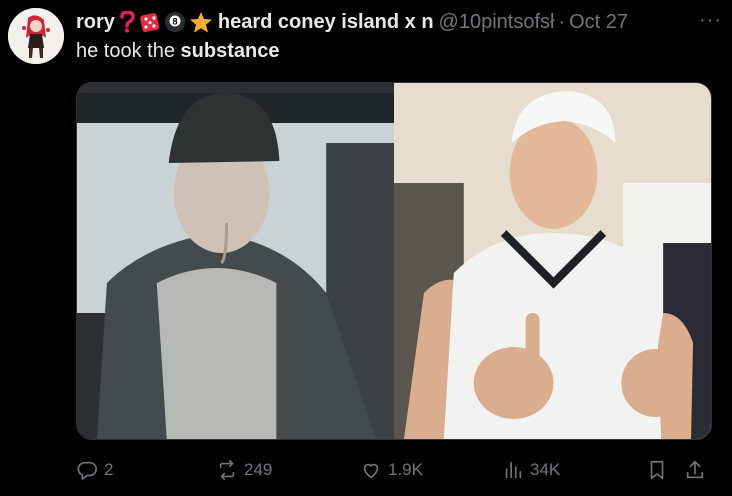 This screenshot has width=732, height=496. What do you see at coordinates (201, 22) in the screenshot?
I see `star-icon` at bounding box center [201, 22].